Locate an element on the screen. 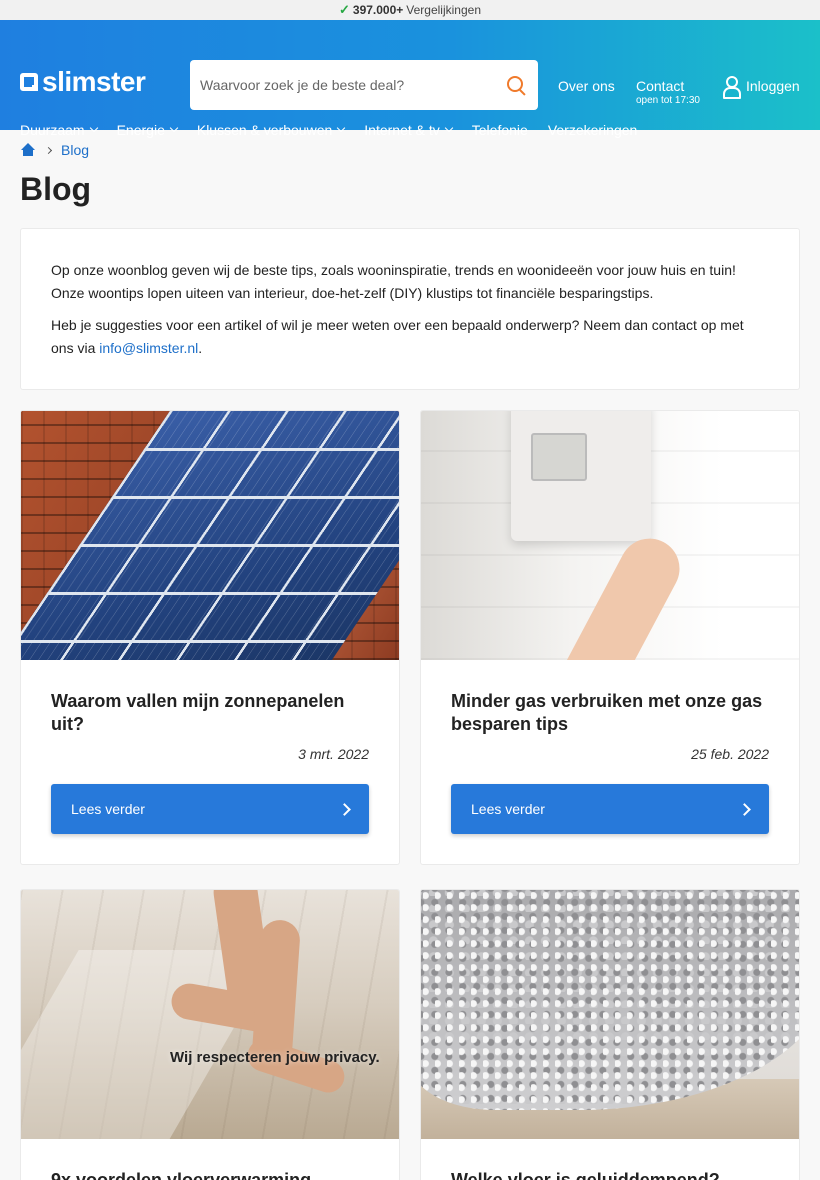 The image size is (820, 1180). nav-label: Energie is located at coordinates (140, 130).